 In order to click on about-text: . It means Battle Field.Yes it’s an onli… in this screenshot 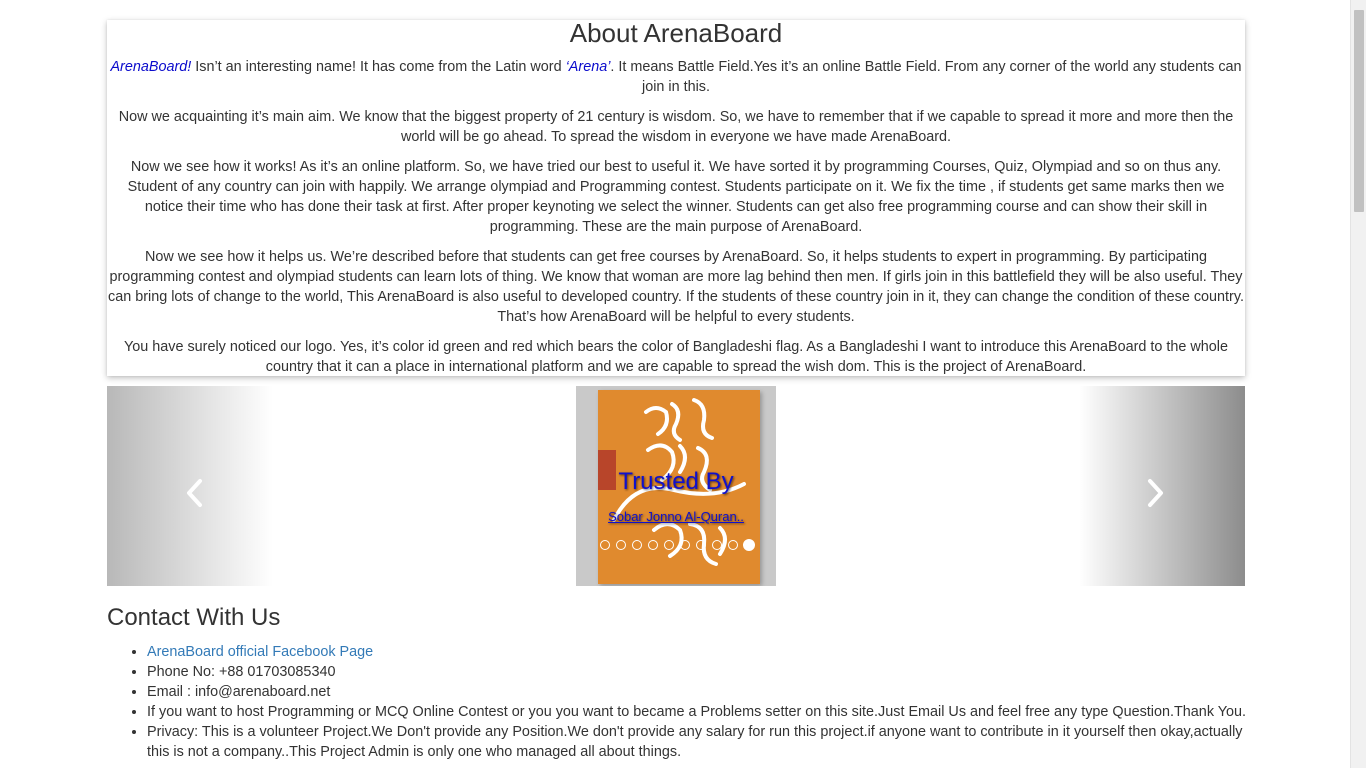, I will do `click(926, 77)`.